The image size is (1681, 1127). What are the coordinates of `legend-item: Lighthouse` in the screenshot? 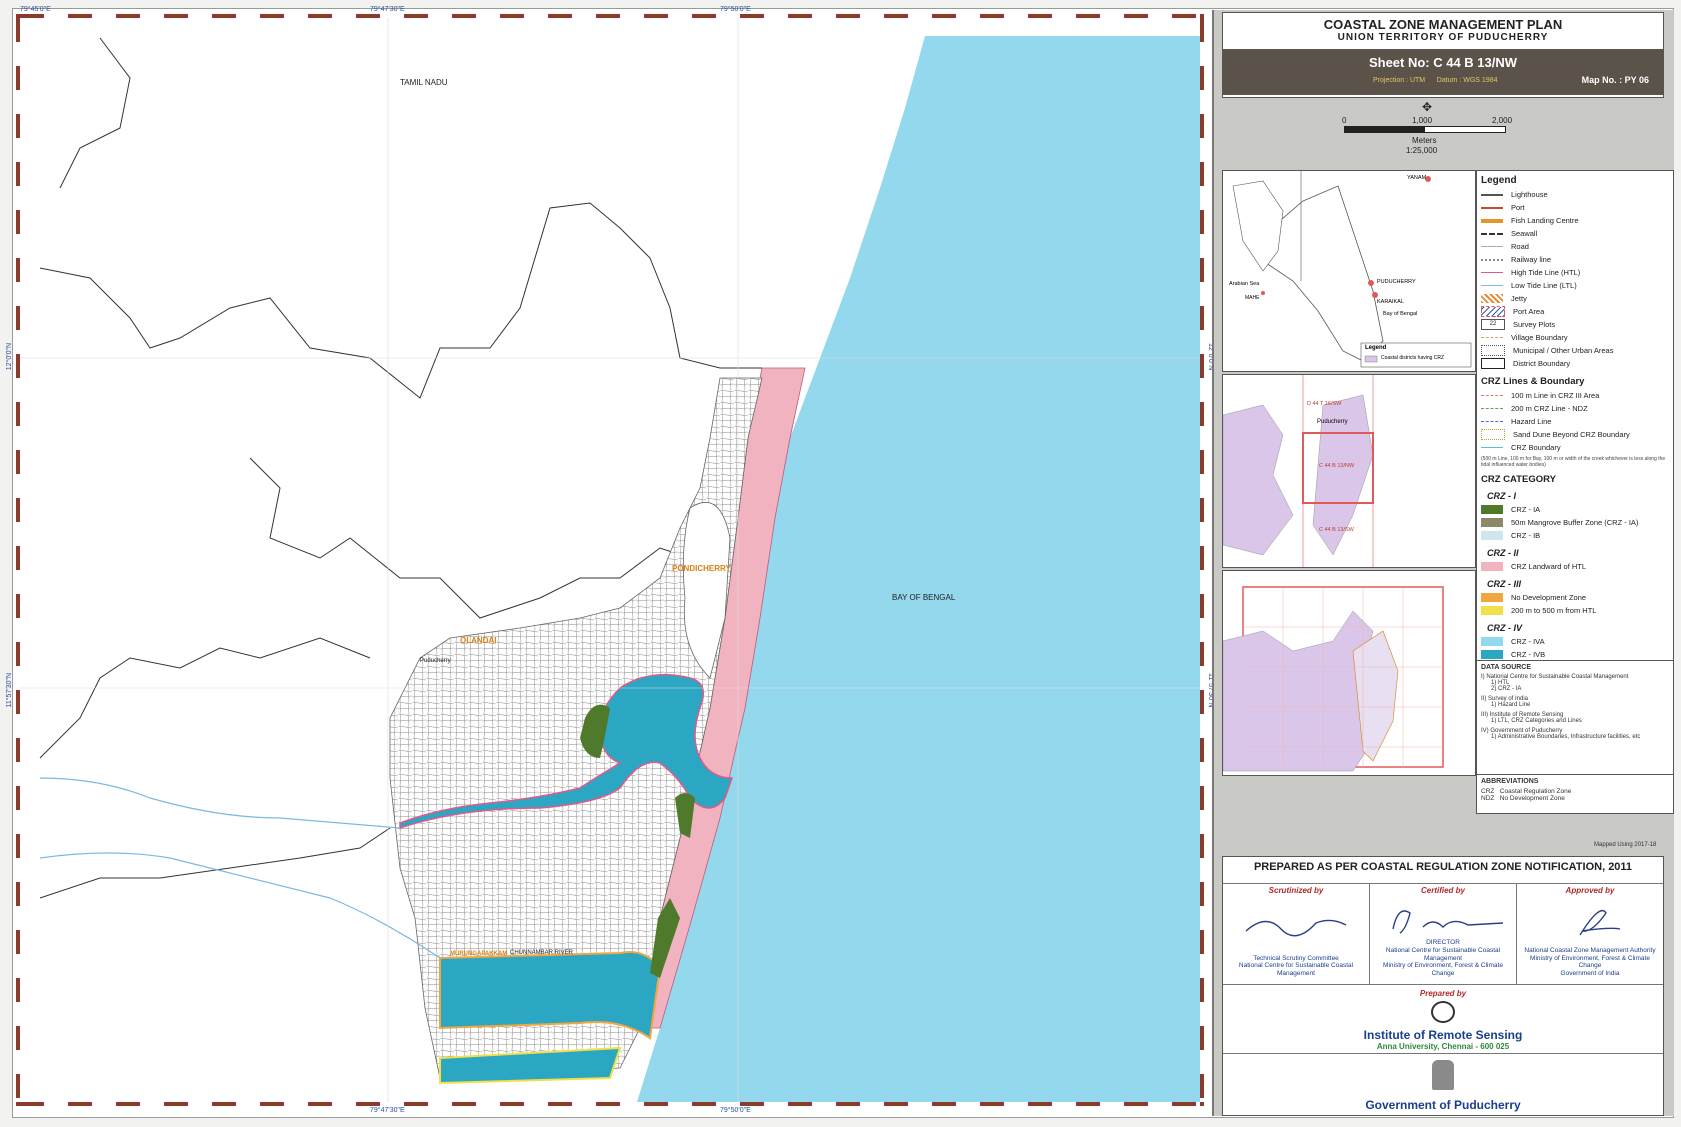 It's located at (1575, 194).